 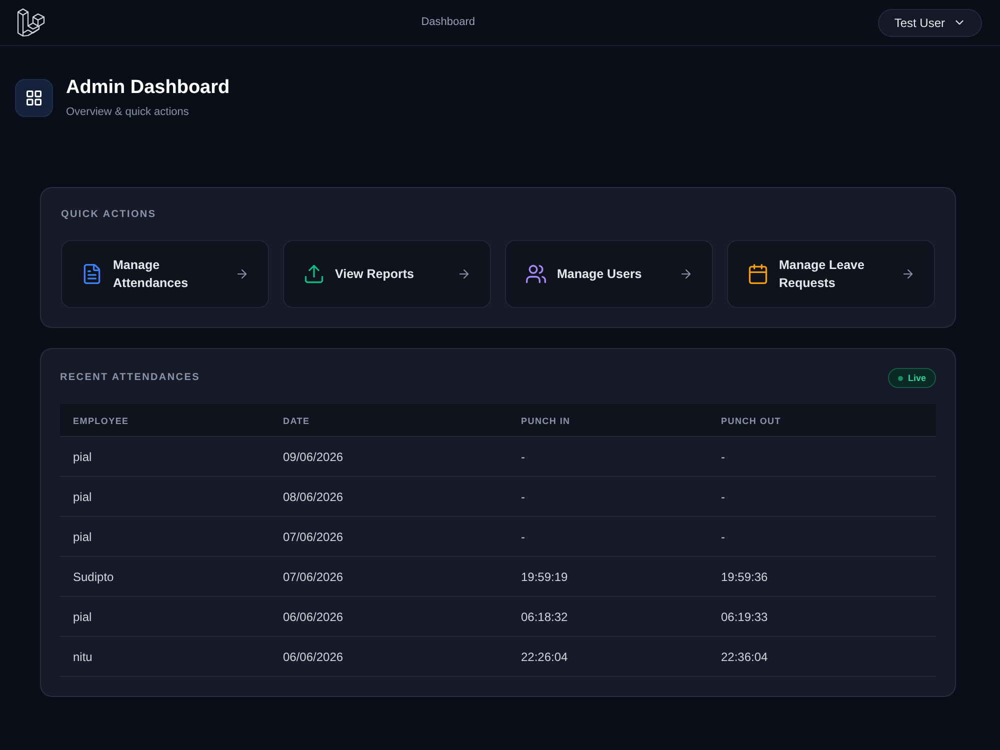 What do you see at coordinates (751, 421) in the screenshot?
I see `column-header: PUNCH OUT` at bounding box center [751, 421].